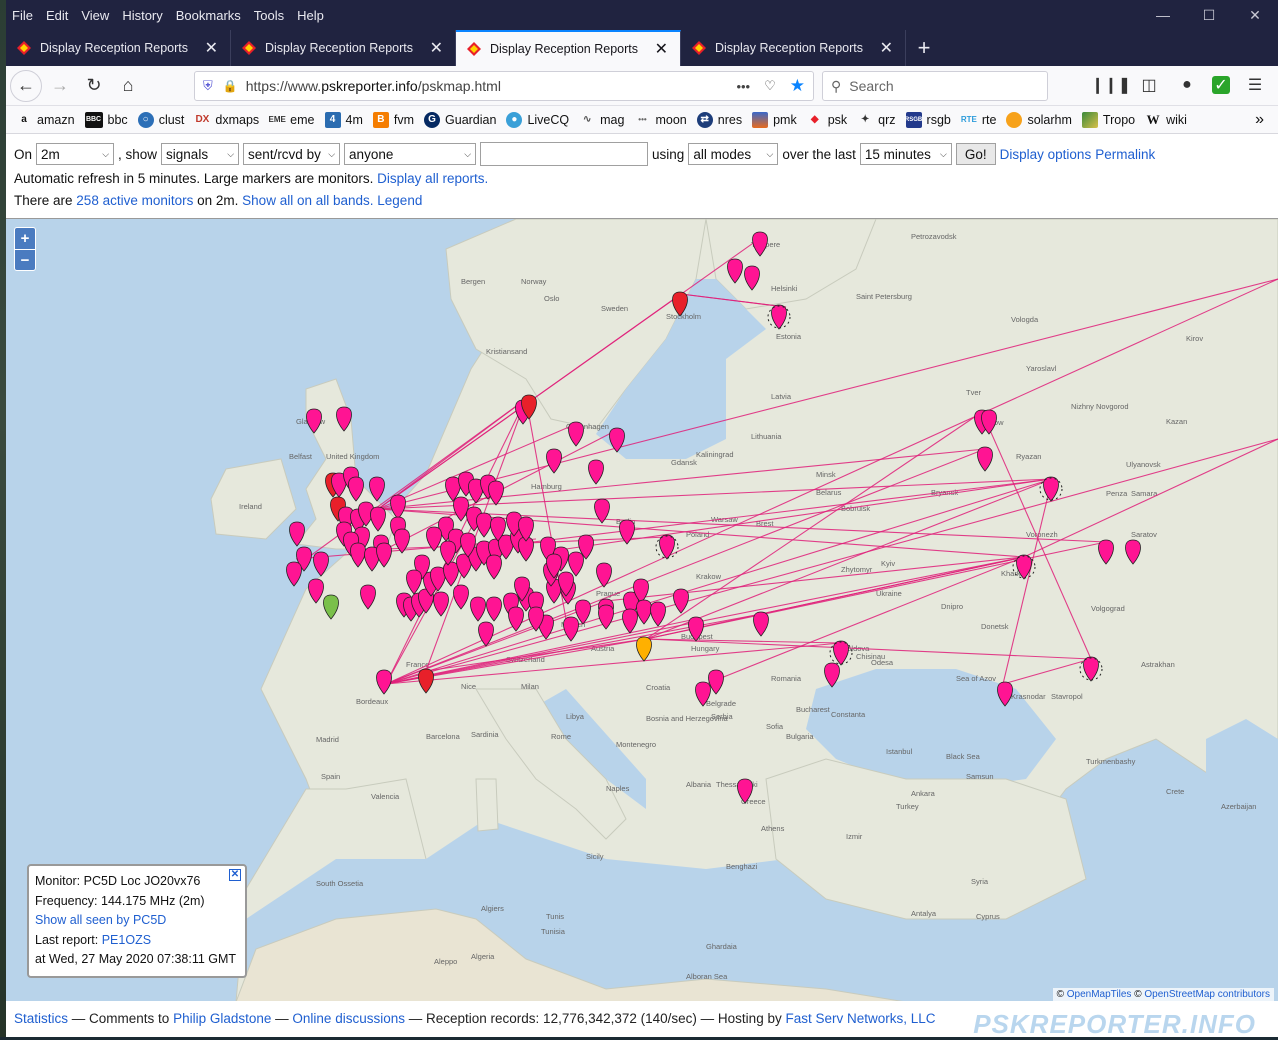 Image resolution: width=1278 pixels, height=1040 pixels. Describe the element at coordinates (826, 474) in the screenshot. I see `place-label: Minsk` at that location.